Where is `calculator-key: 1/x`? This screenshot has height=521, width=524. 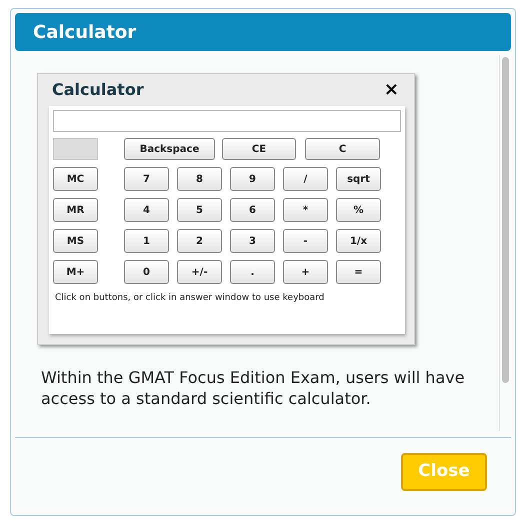
calculator-key: 1/x is located at coordinates (358, 241).